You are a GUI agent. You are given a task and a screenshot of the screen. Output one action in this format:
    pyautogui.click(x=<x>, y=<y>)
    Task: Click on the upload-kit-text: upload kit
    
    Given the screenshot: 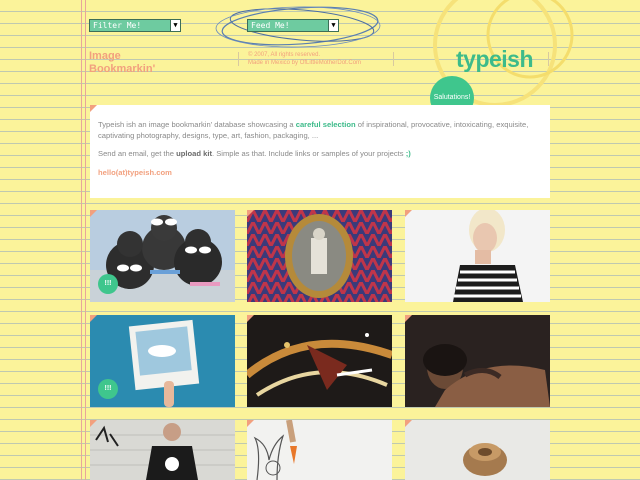 What is the action you would take?
    pyautogui.click(x=194, y=153)
    